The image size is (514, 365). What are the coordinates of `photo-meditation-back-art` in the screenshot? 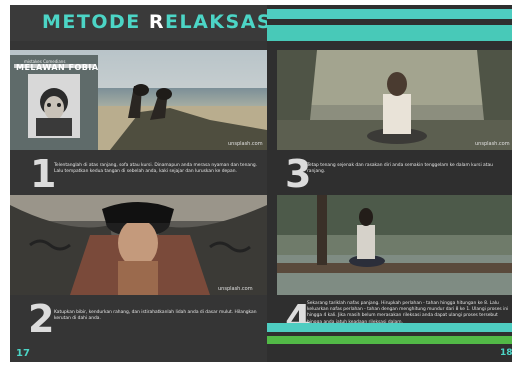 It's located at (394, 100).